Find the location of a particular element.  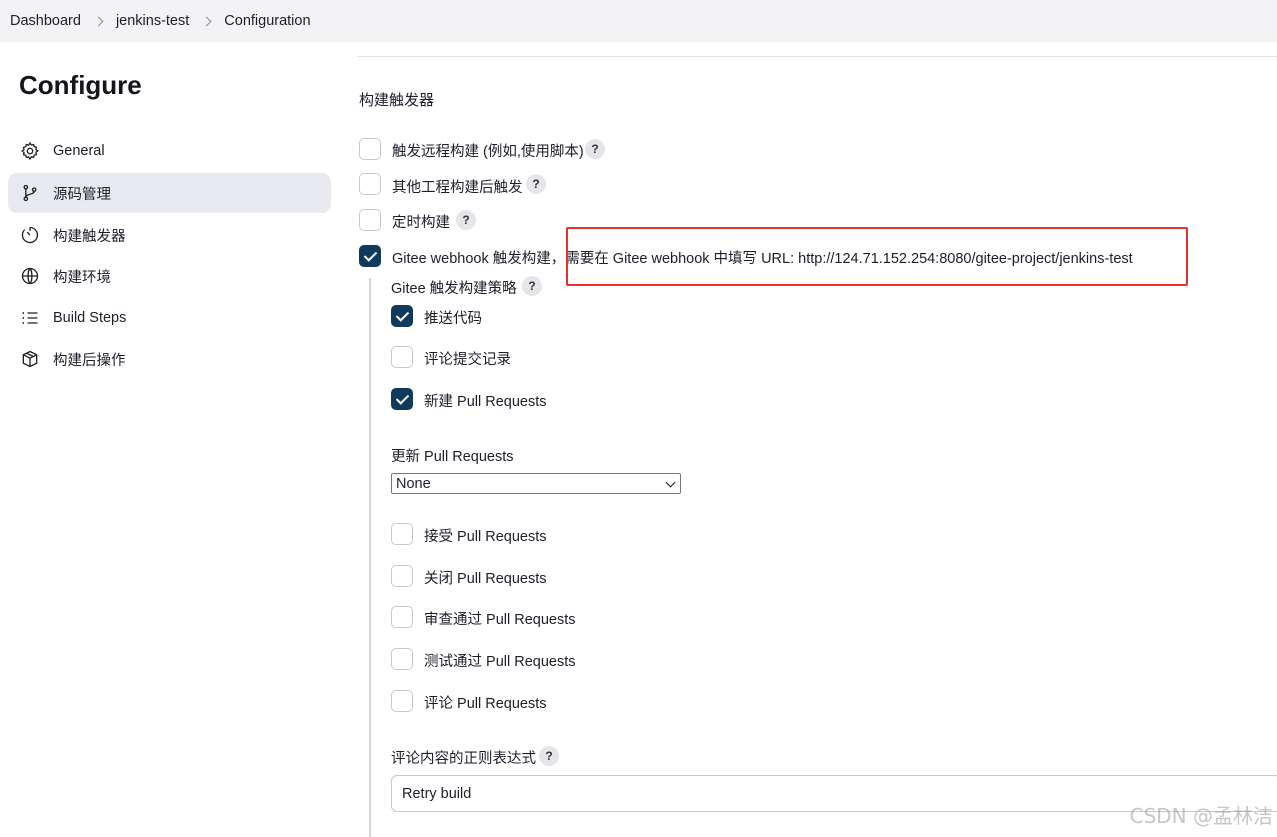

sidebar-item-label: 构建触发器 is located at coordinates (89, 236).